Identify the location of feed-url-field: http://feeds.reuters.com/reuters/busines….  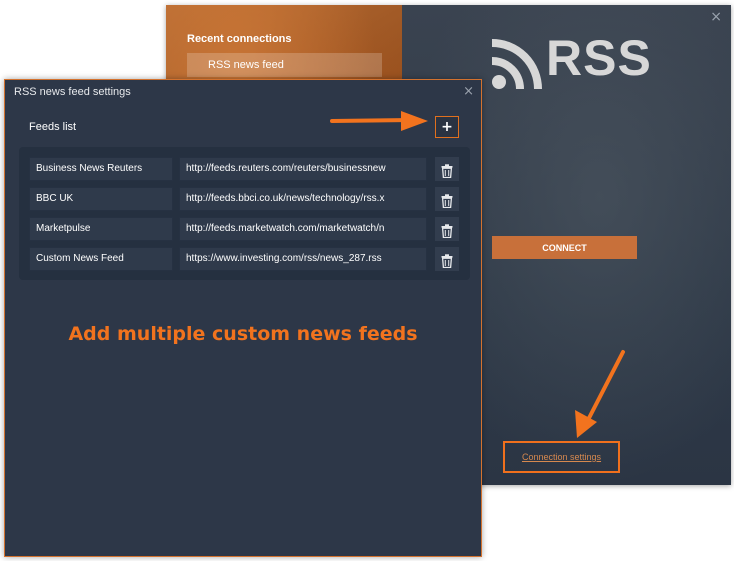
(303, 169).